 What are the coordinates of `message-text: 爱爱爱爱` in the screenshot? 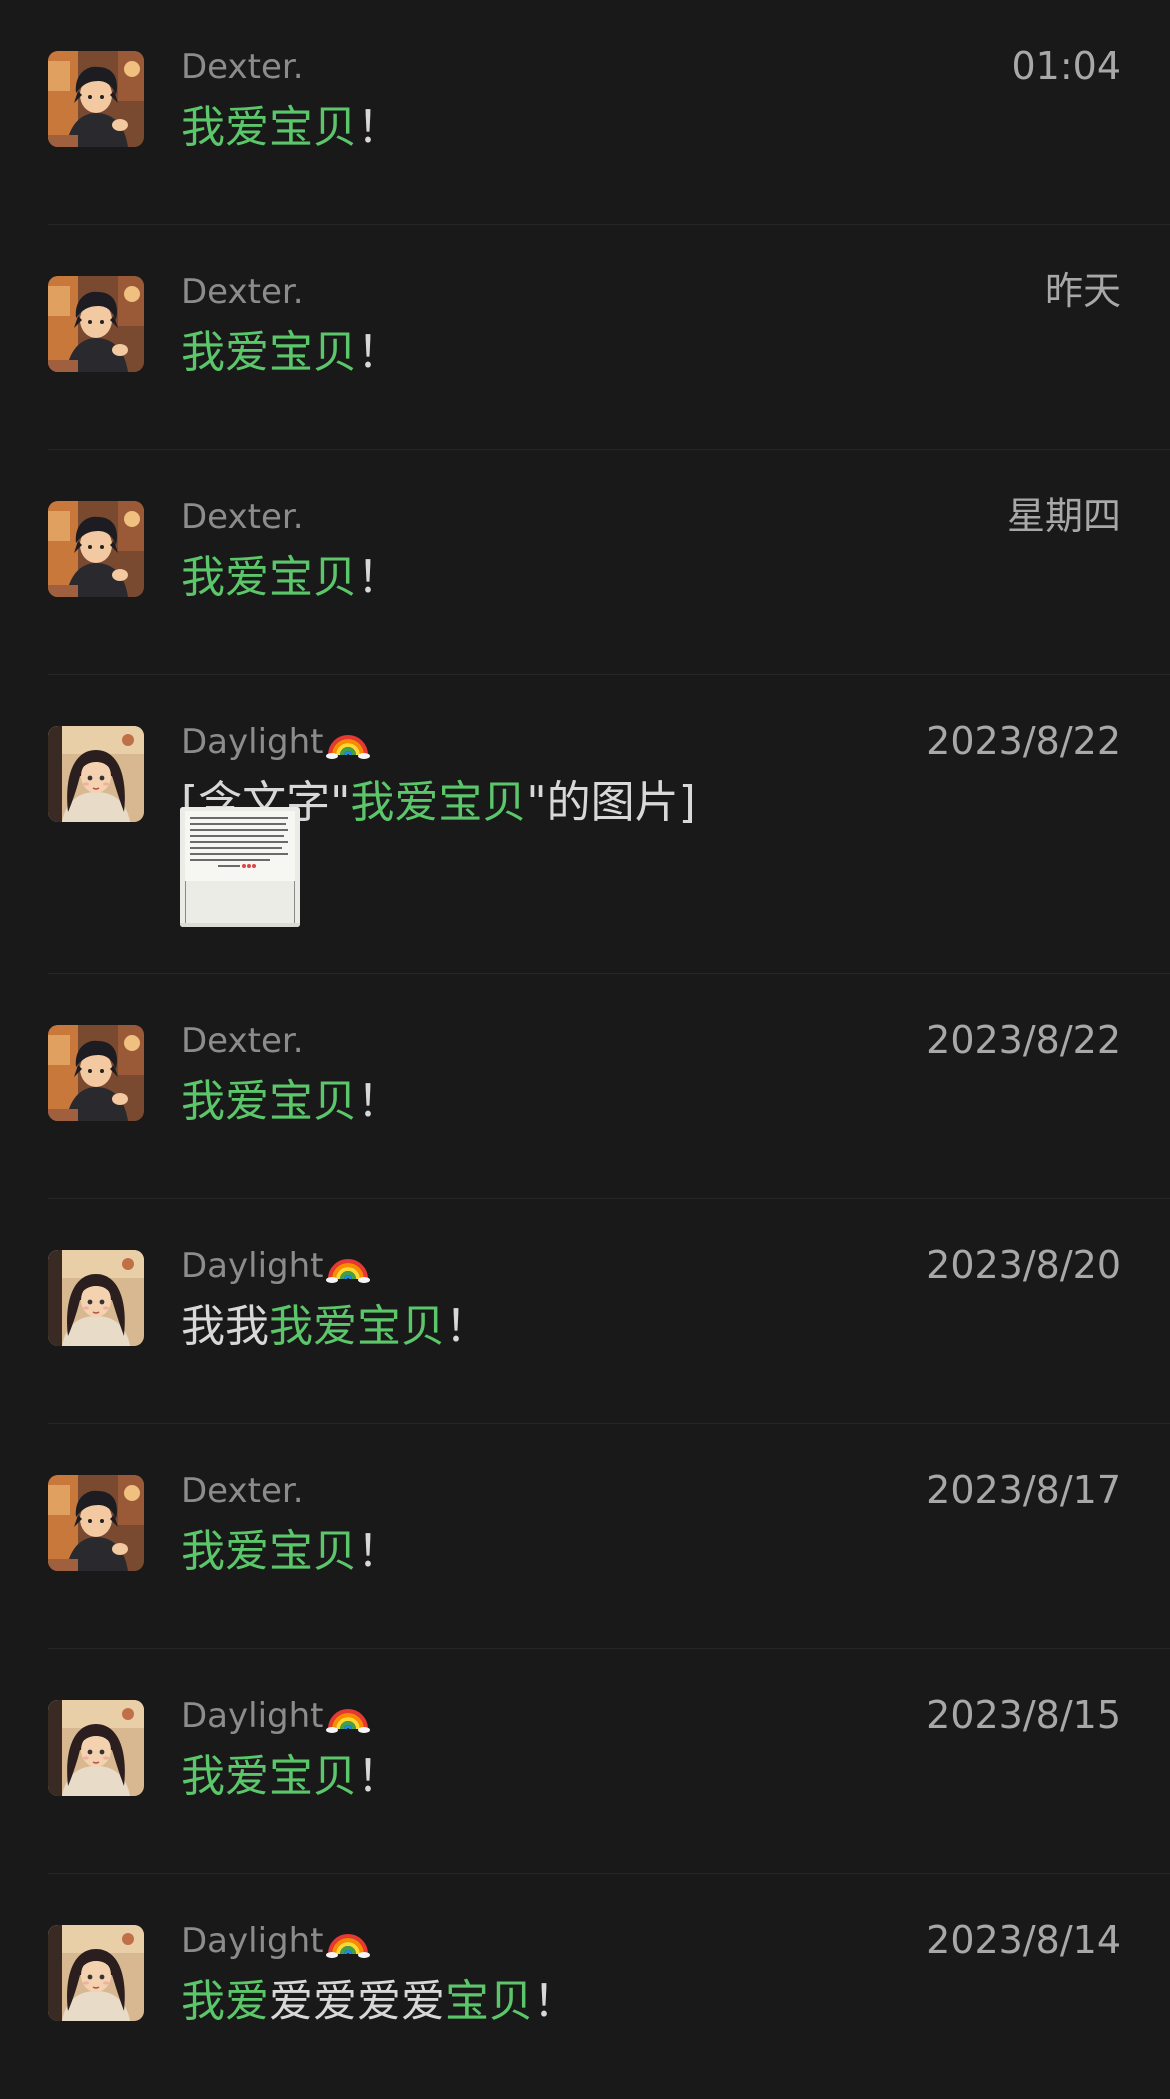 It's located at (357, 2001).